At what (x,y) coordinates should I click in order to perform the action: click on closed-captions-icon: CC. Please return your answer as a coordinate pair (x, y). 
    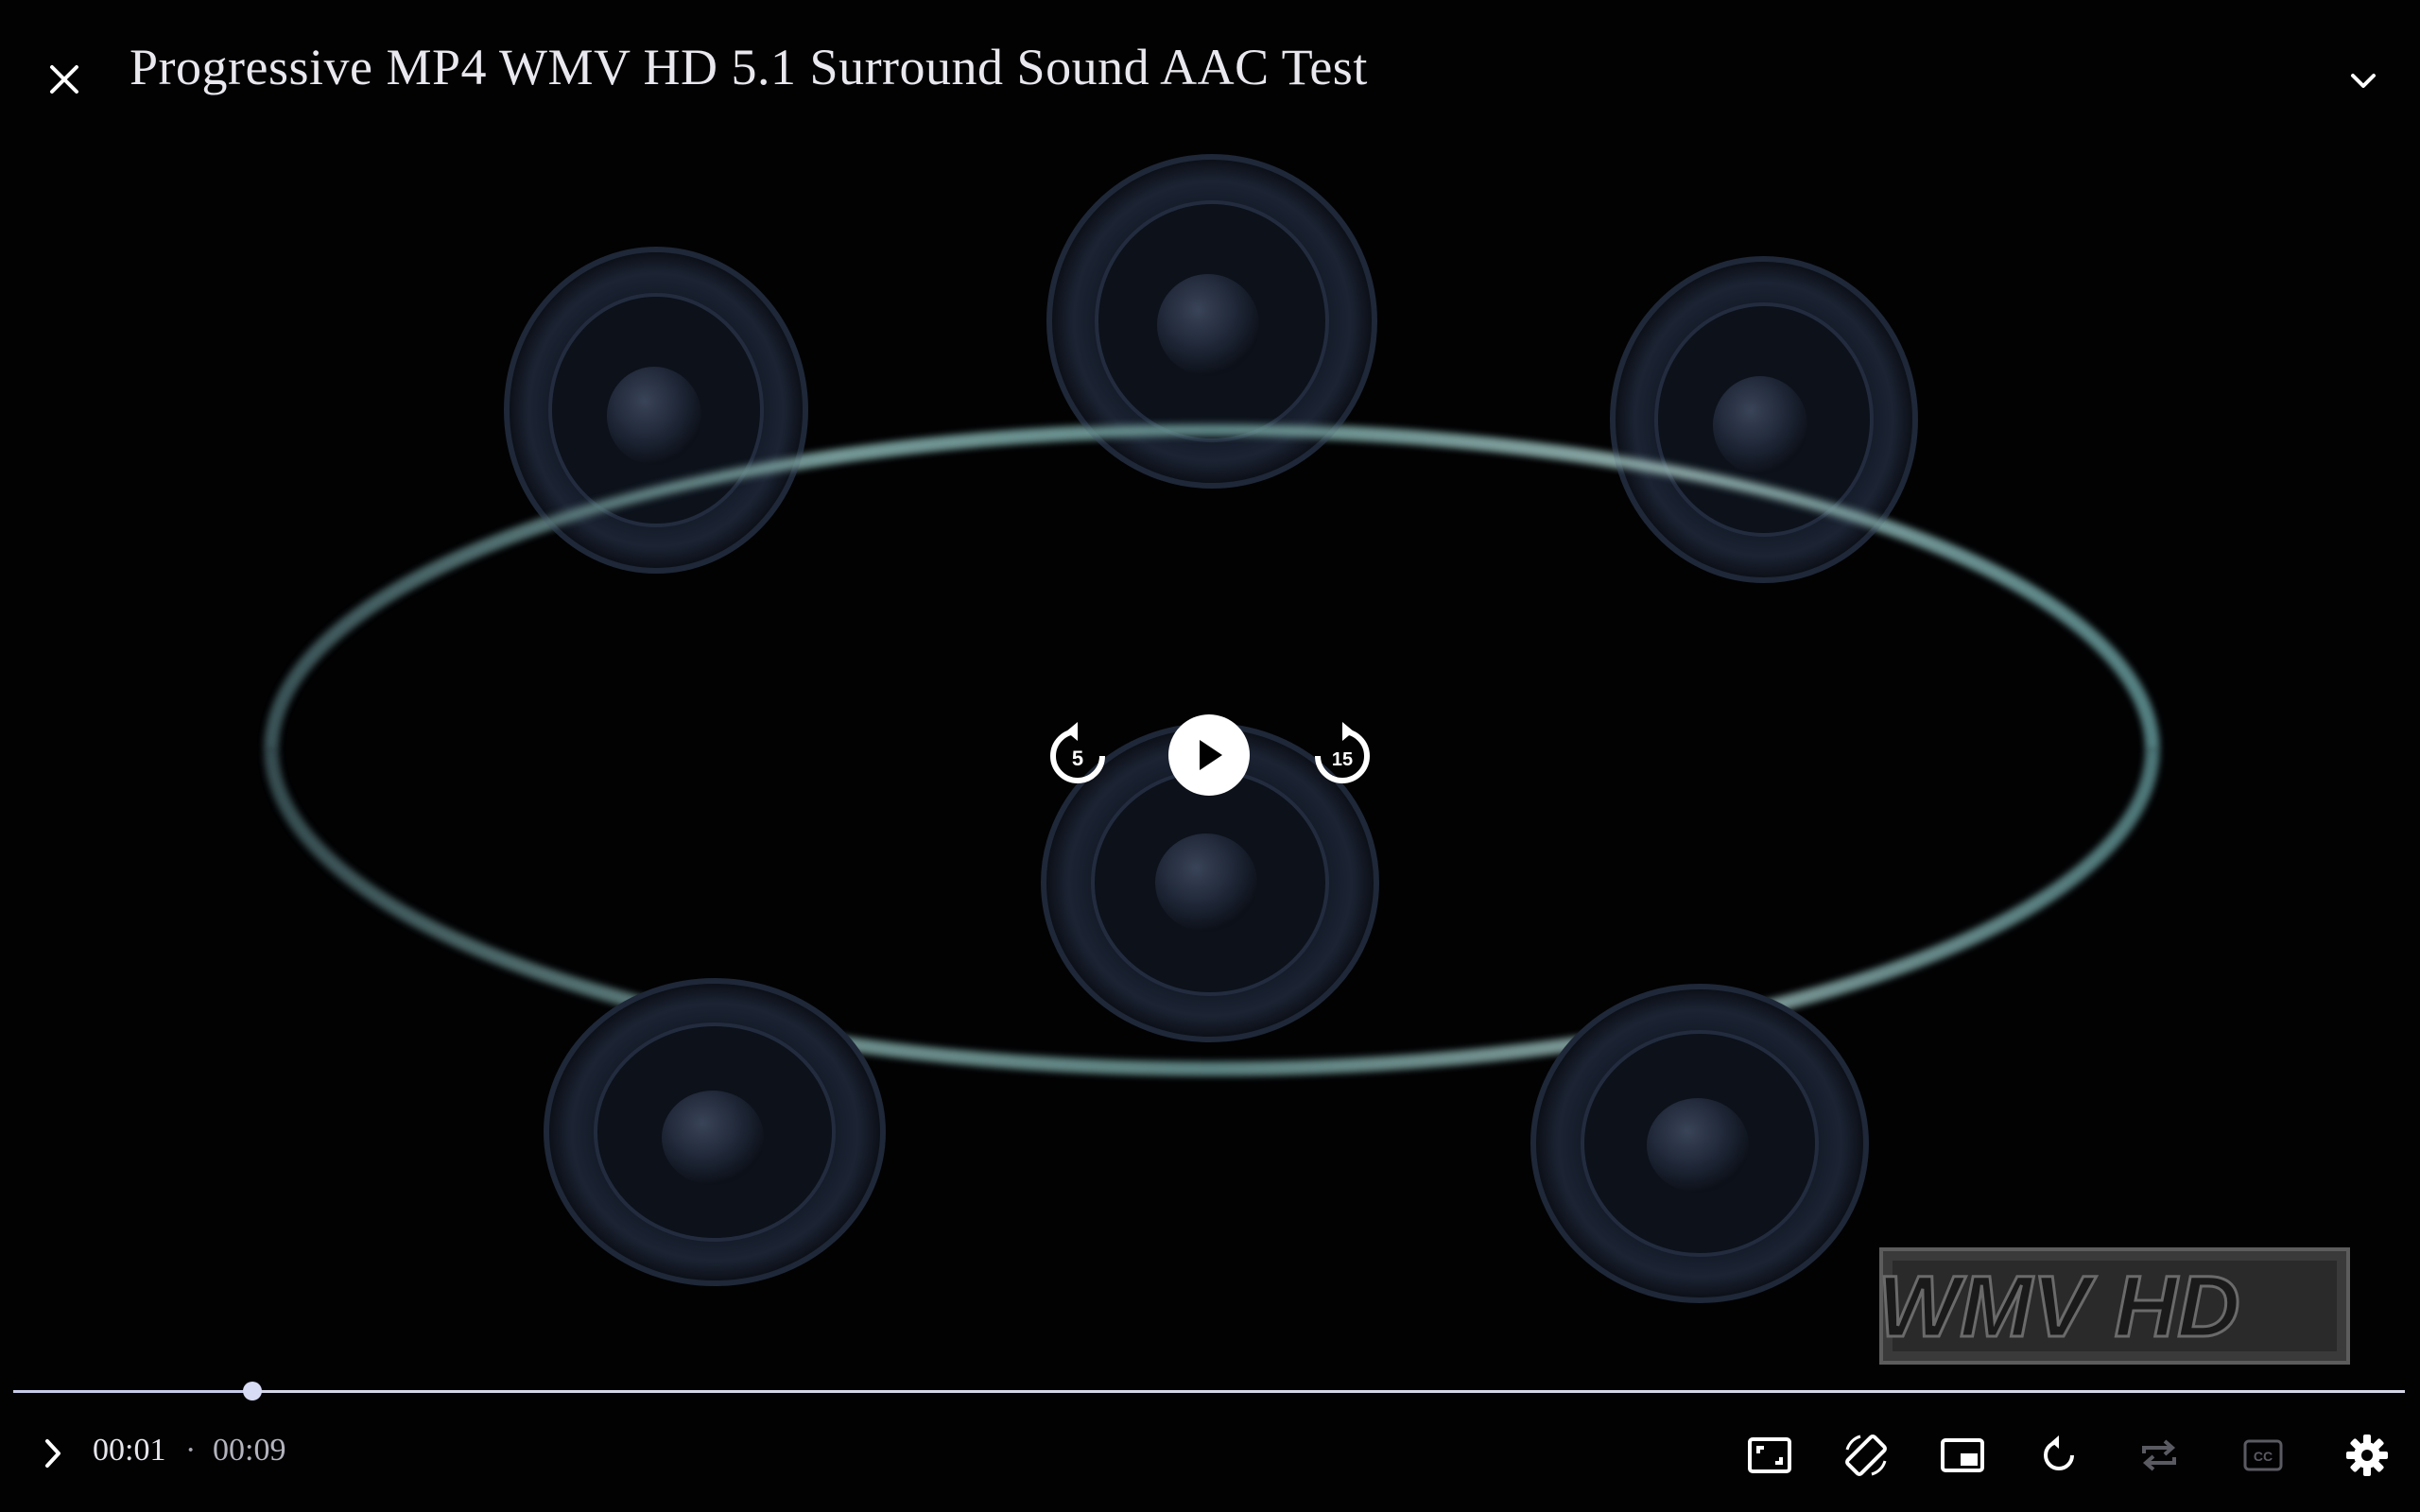
    Looking at the image, I should click on (2263, 1455).